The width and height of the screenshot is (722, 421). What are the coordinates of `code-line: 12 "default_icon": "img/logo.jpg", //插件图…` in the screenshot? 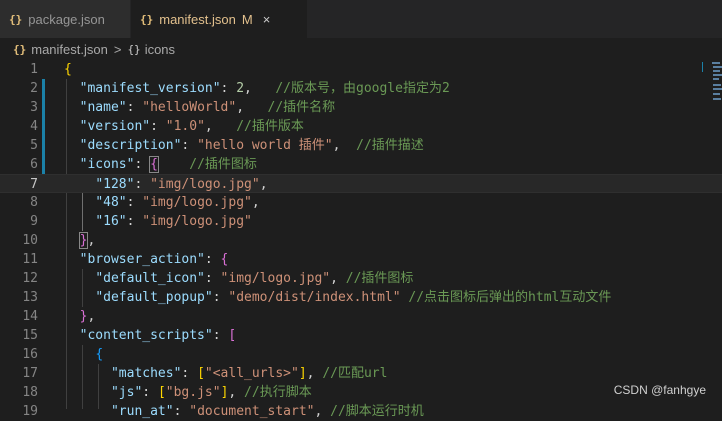 It's located at (361, 278).